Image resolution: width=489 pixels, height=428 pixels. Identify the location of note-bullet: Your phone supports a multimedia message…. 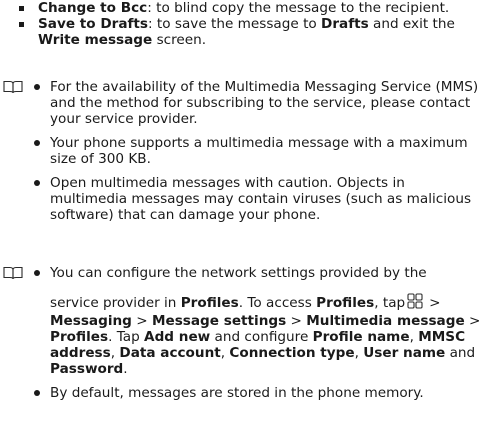
(244, 151).